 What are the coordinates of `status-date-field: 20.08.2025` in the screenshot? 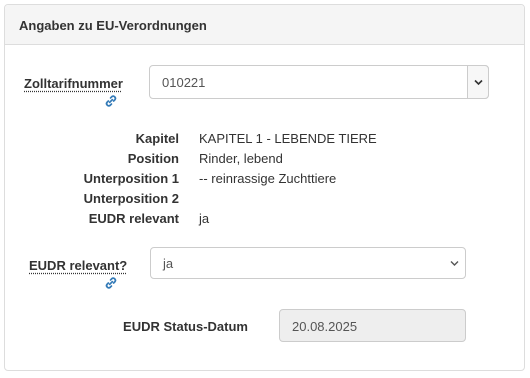 It's located at (372, 325).